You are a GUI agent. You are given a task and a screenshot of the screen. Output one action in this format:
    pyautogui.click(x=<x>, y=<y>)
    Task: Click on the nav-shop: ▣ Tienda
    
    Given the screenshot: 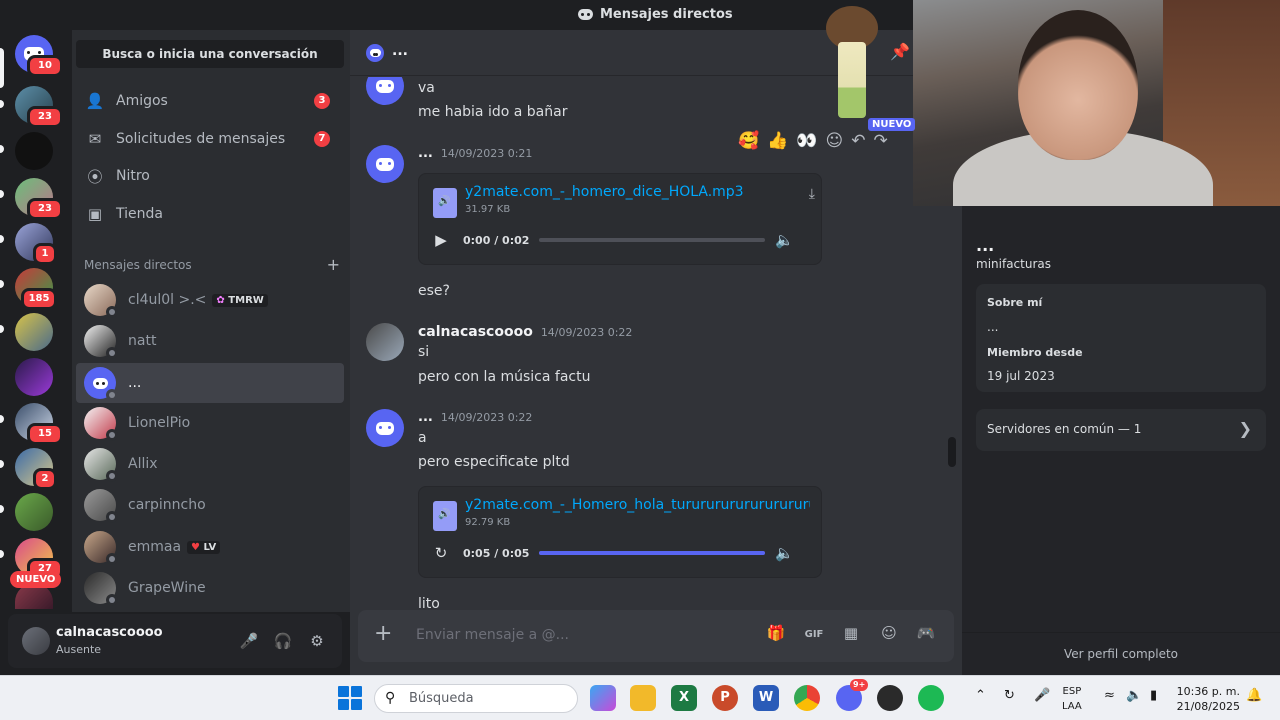 What is the action you would take?
    pyautogui.click(x=210, y=214)
    